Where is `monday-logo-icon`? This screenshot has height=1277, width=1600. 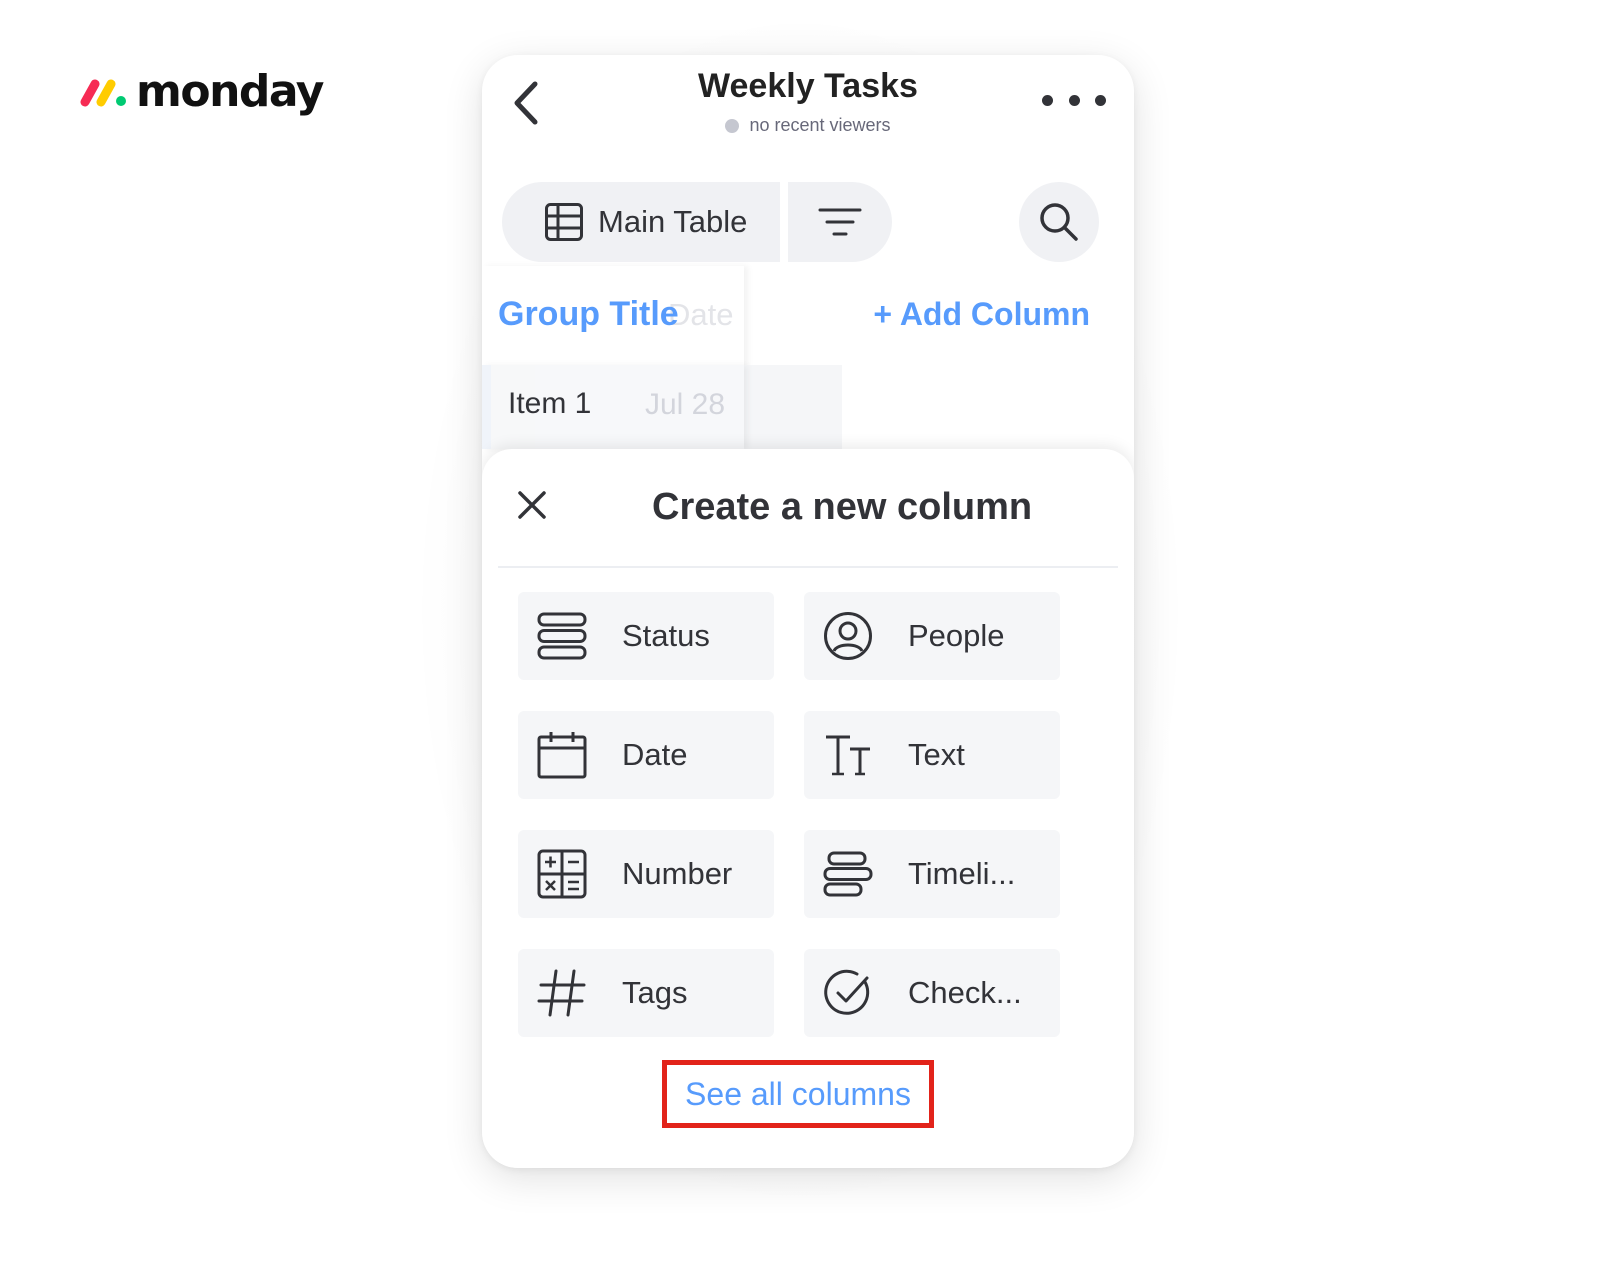 monday-logo-icon is located at coordinates (103, 93).